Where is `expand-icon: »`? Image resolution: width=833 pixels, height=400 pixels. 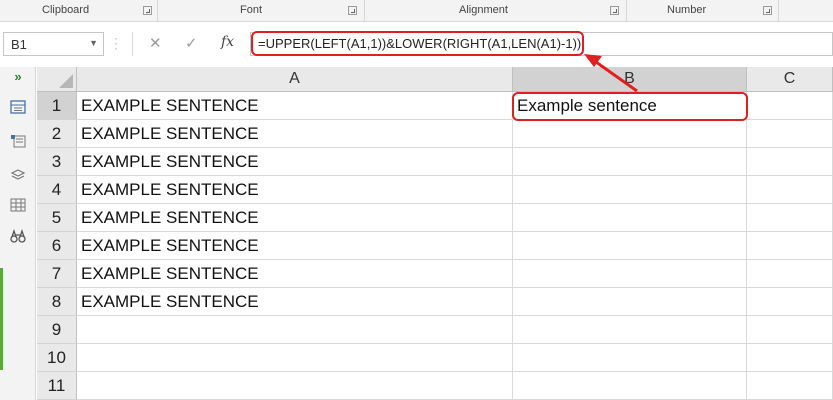
expand-icon: » is located at coordinates (18, 77).